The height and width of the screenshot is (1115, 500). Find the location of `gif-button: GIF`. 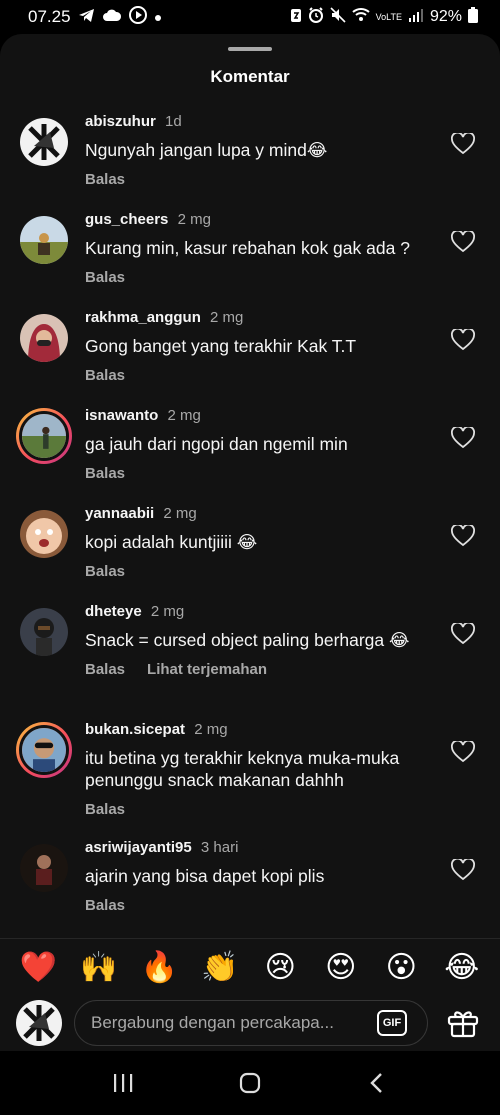

gif-button: GIF is located at coordinates (392, 1023).